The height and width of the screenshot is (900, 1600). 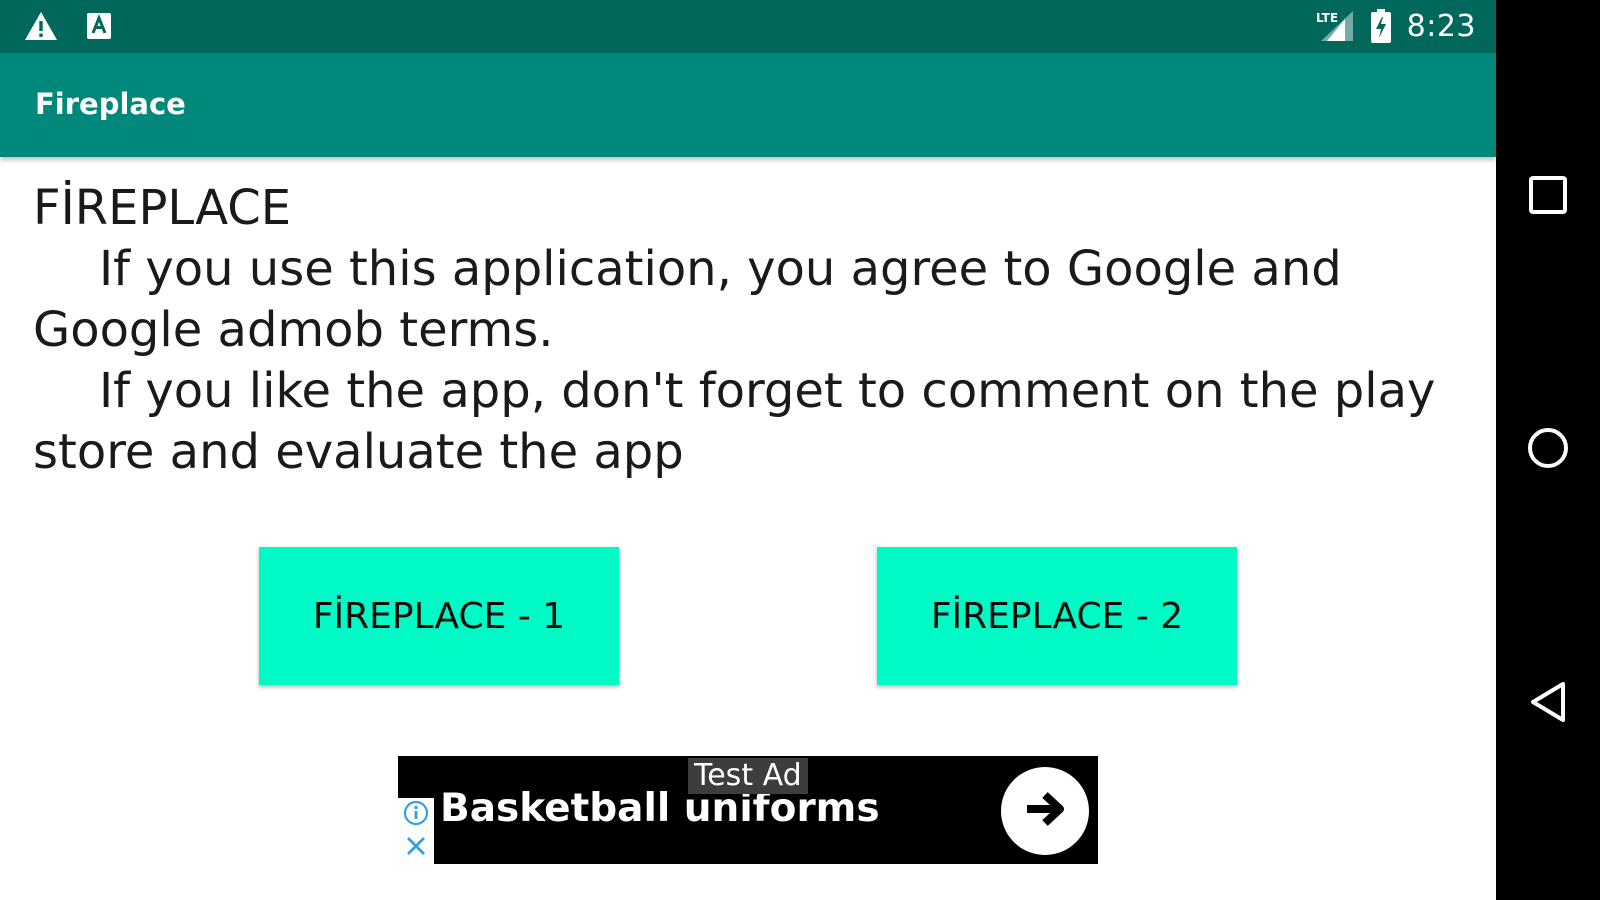 What do you see at coordinates (660, 808) in the screenshot?
I see `ad-headline: Basketball uniforms` at bounding box center [660, 808].